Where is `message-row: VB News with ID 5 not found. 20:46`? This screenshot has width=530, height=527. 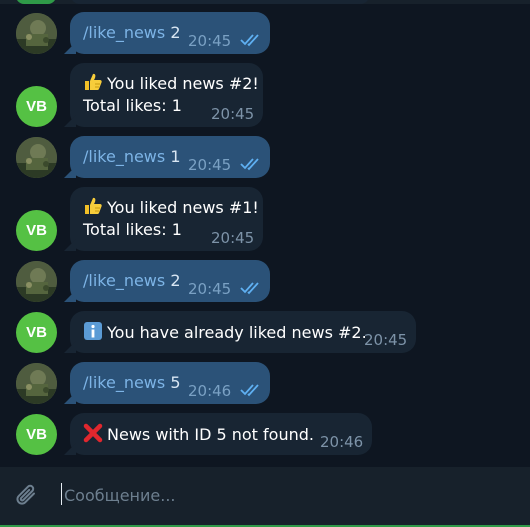
message-row: VB News with ID 5 not found. 20:46 is located at coordinates (265, 434).